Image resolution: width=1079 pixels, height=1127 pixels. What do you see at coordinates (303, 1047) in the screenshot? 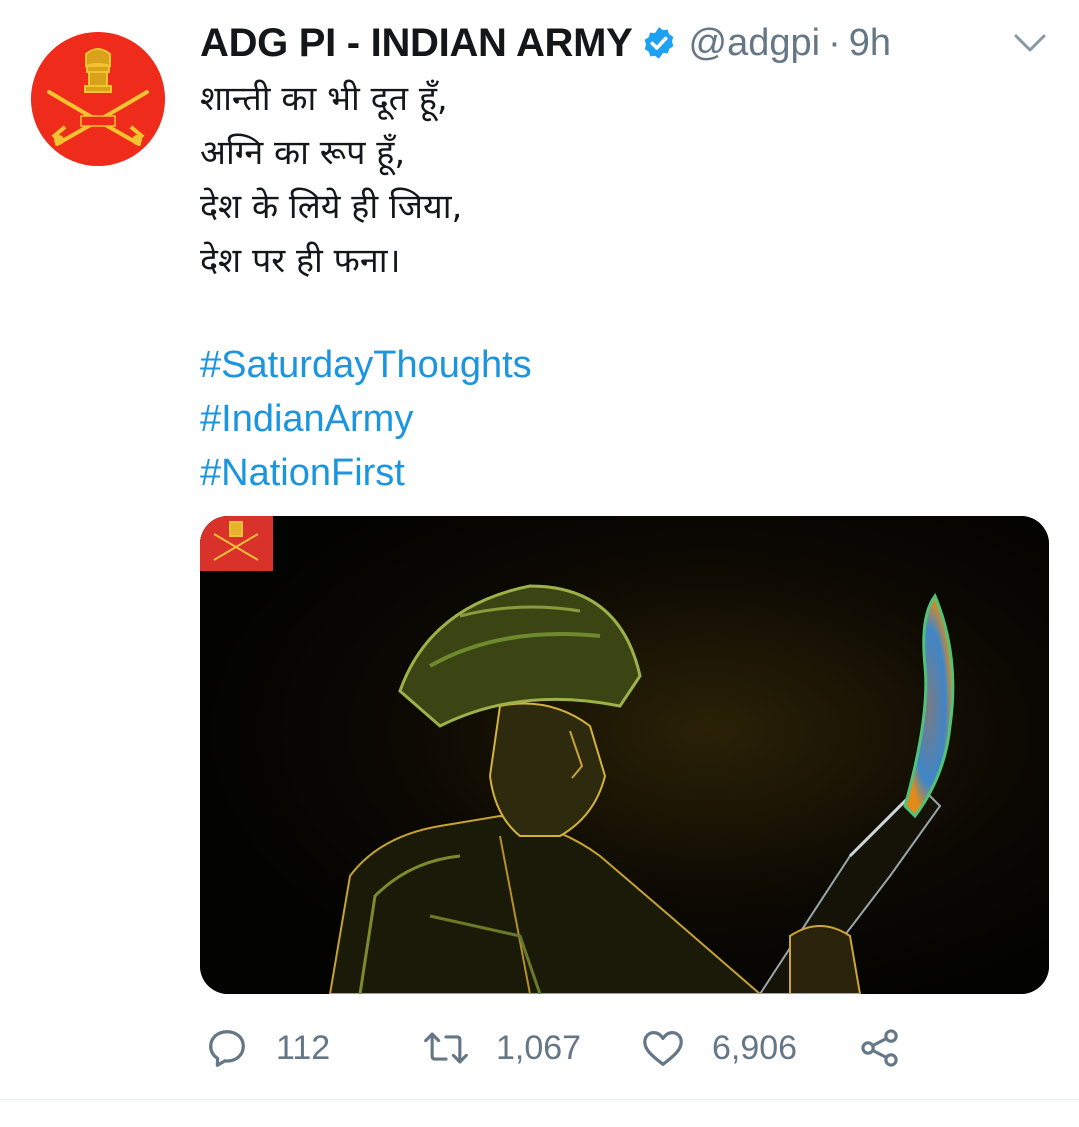
I see `reply-count: 112` at bounding box center [303, 1047].